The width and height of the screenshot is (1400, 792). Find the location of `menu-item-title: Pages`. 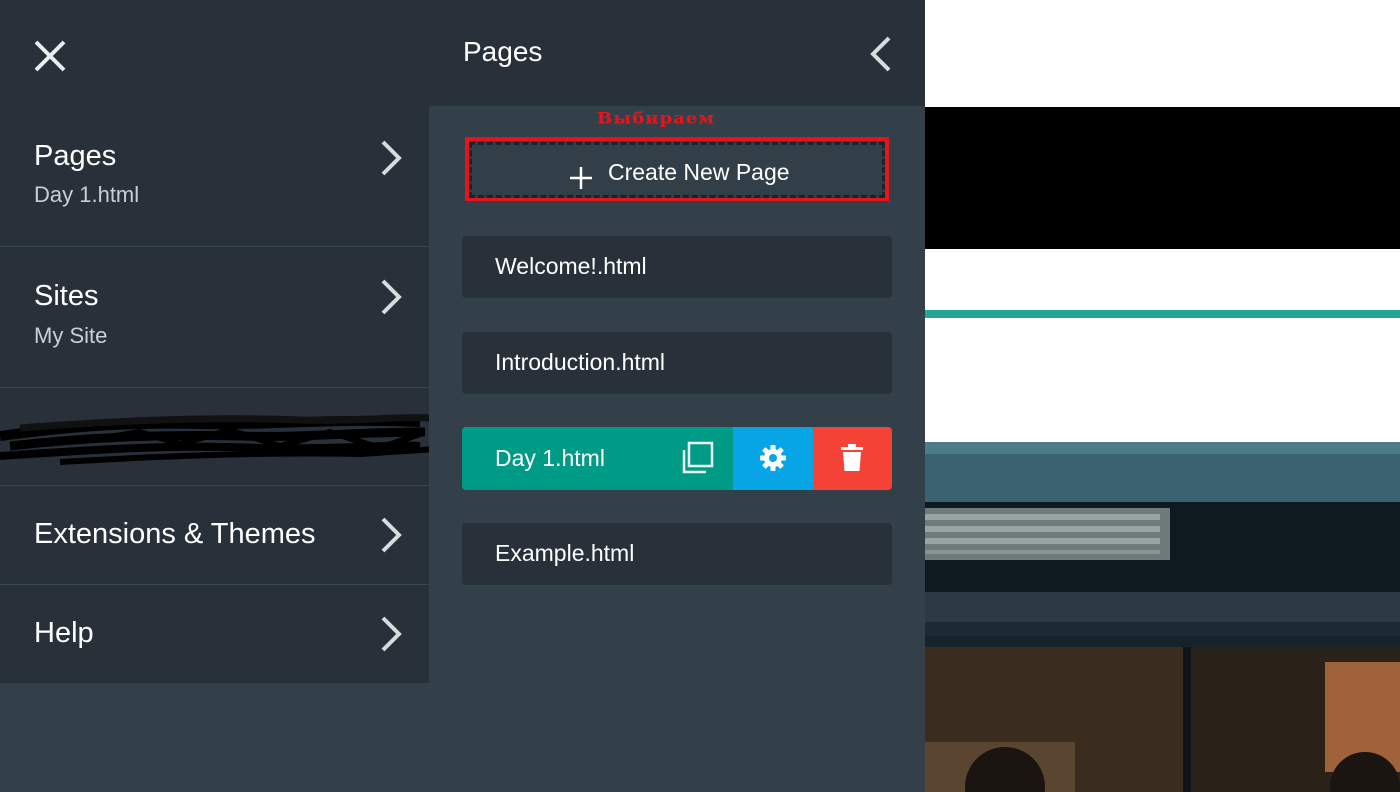

menu-item-title: Pages is located at coordinates (75, 156).